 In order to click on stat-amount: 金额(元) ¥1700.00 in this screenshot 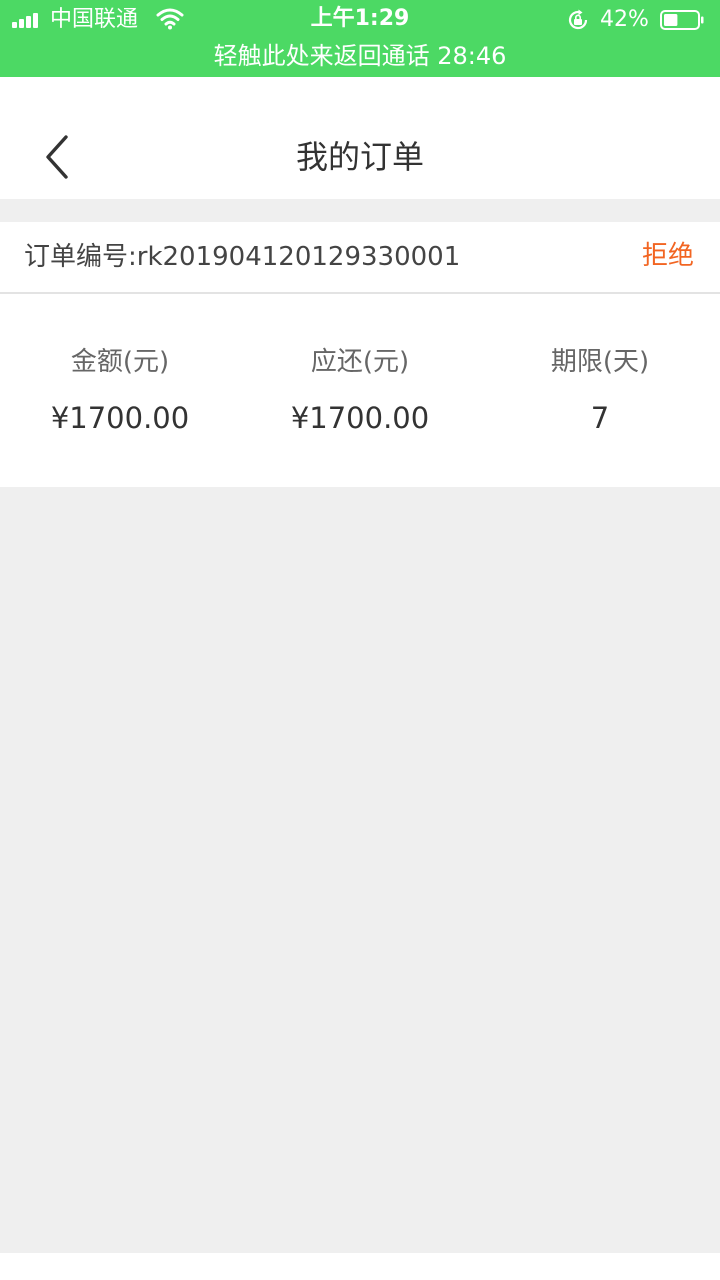, I will do `click(120, 390)`.